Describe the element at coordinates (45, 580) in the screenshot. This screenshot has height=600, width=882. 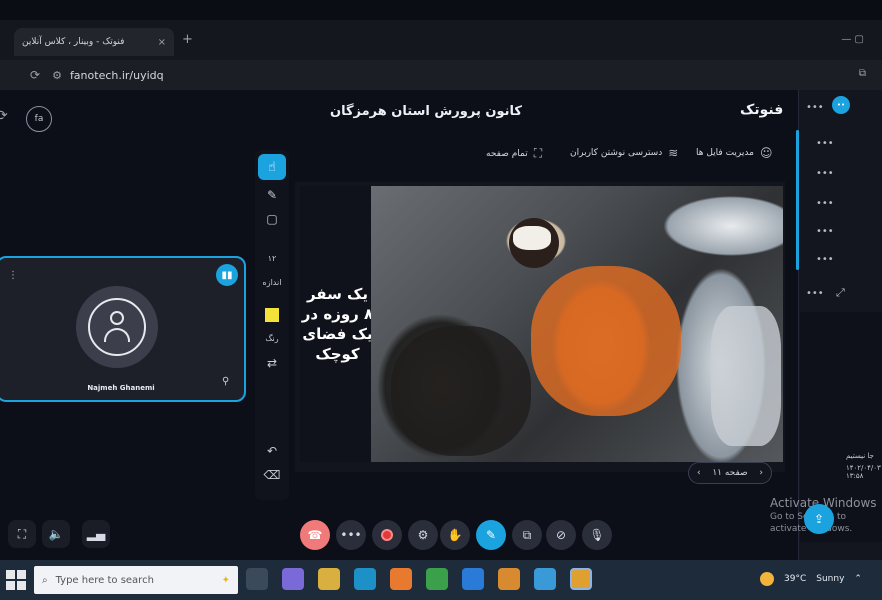
I see `search-icon: ⌕` at that location.